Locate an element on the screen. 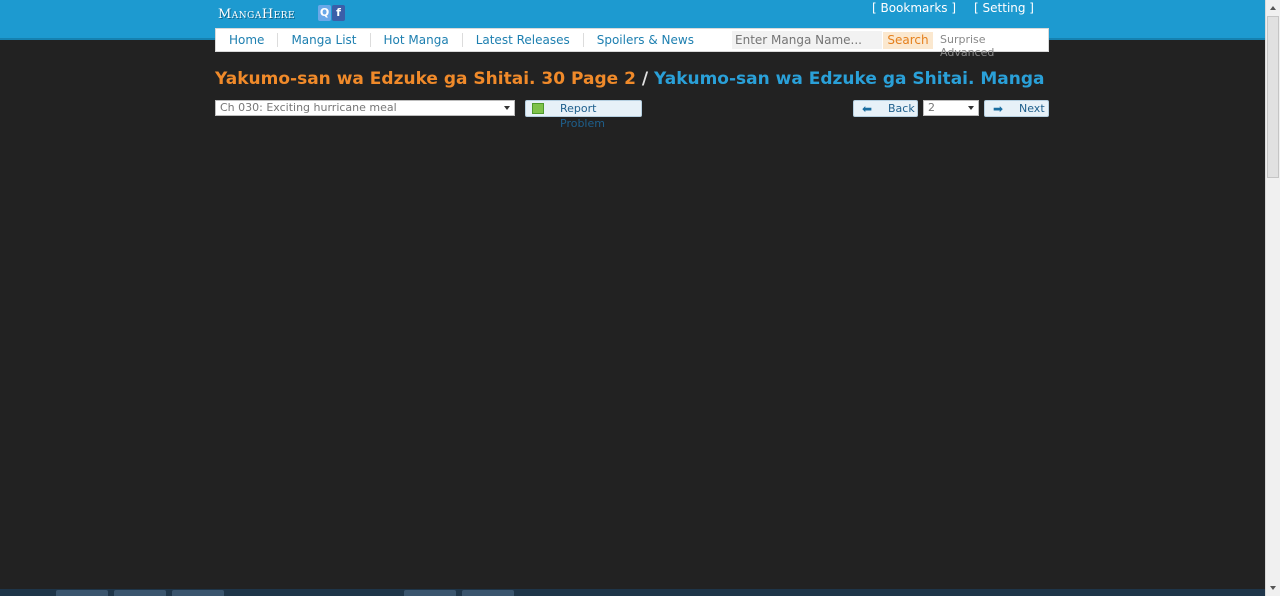  qq-icon: Q is located at coordinates (324, 13).